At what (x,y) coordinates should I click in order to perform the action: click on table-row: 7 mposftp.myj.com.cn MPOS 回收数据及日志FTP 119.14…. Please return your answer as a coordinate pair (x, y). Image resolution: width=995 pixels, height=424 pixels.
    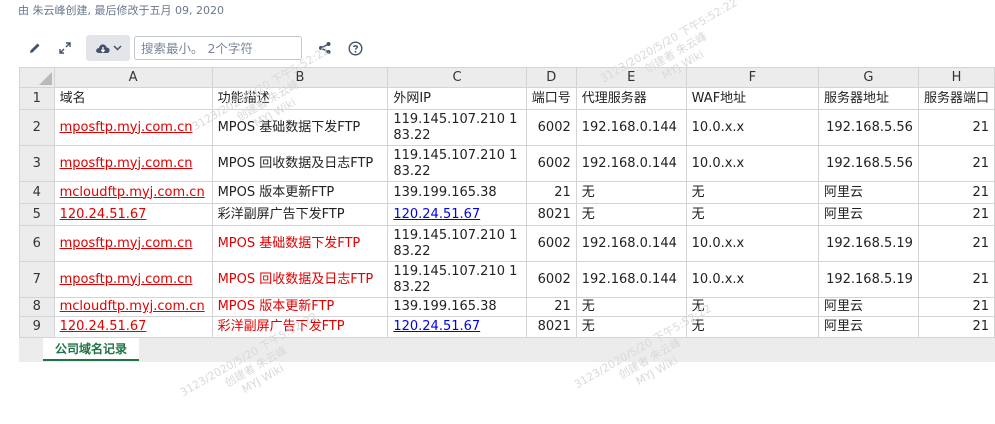
    Looking at the image, I should click on (507, 279).